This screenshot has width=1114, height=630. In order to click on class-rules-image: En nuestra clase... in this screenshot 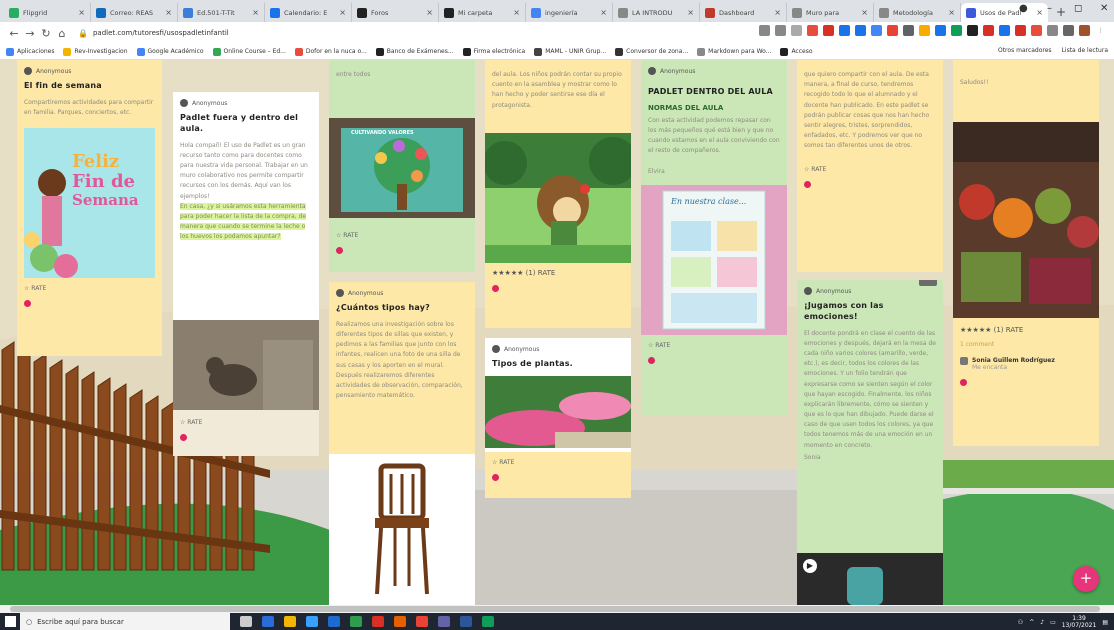, I will do `click(714, 259)`.